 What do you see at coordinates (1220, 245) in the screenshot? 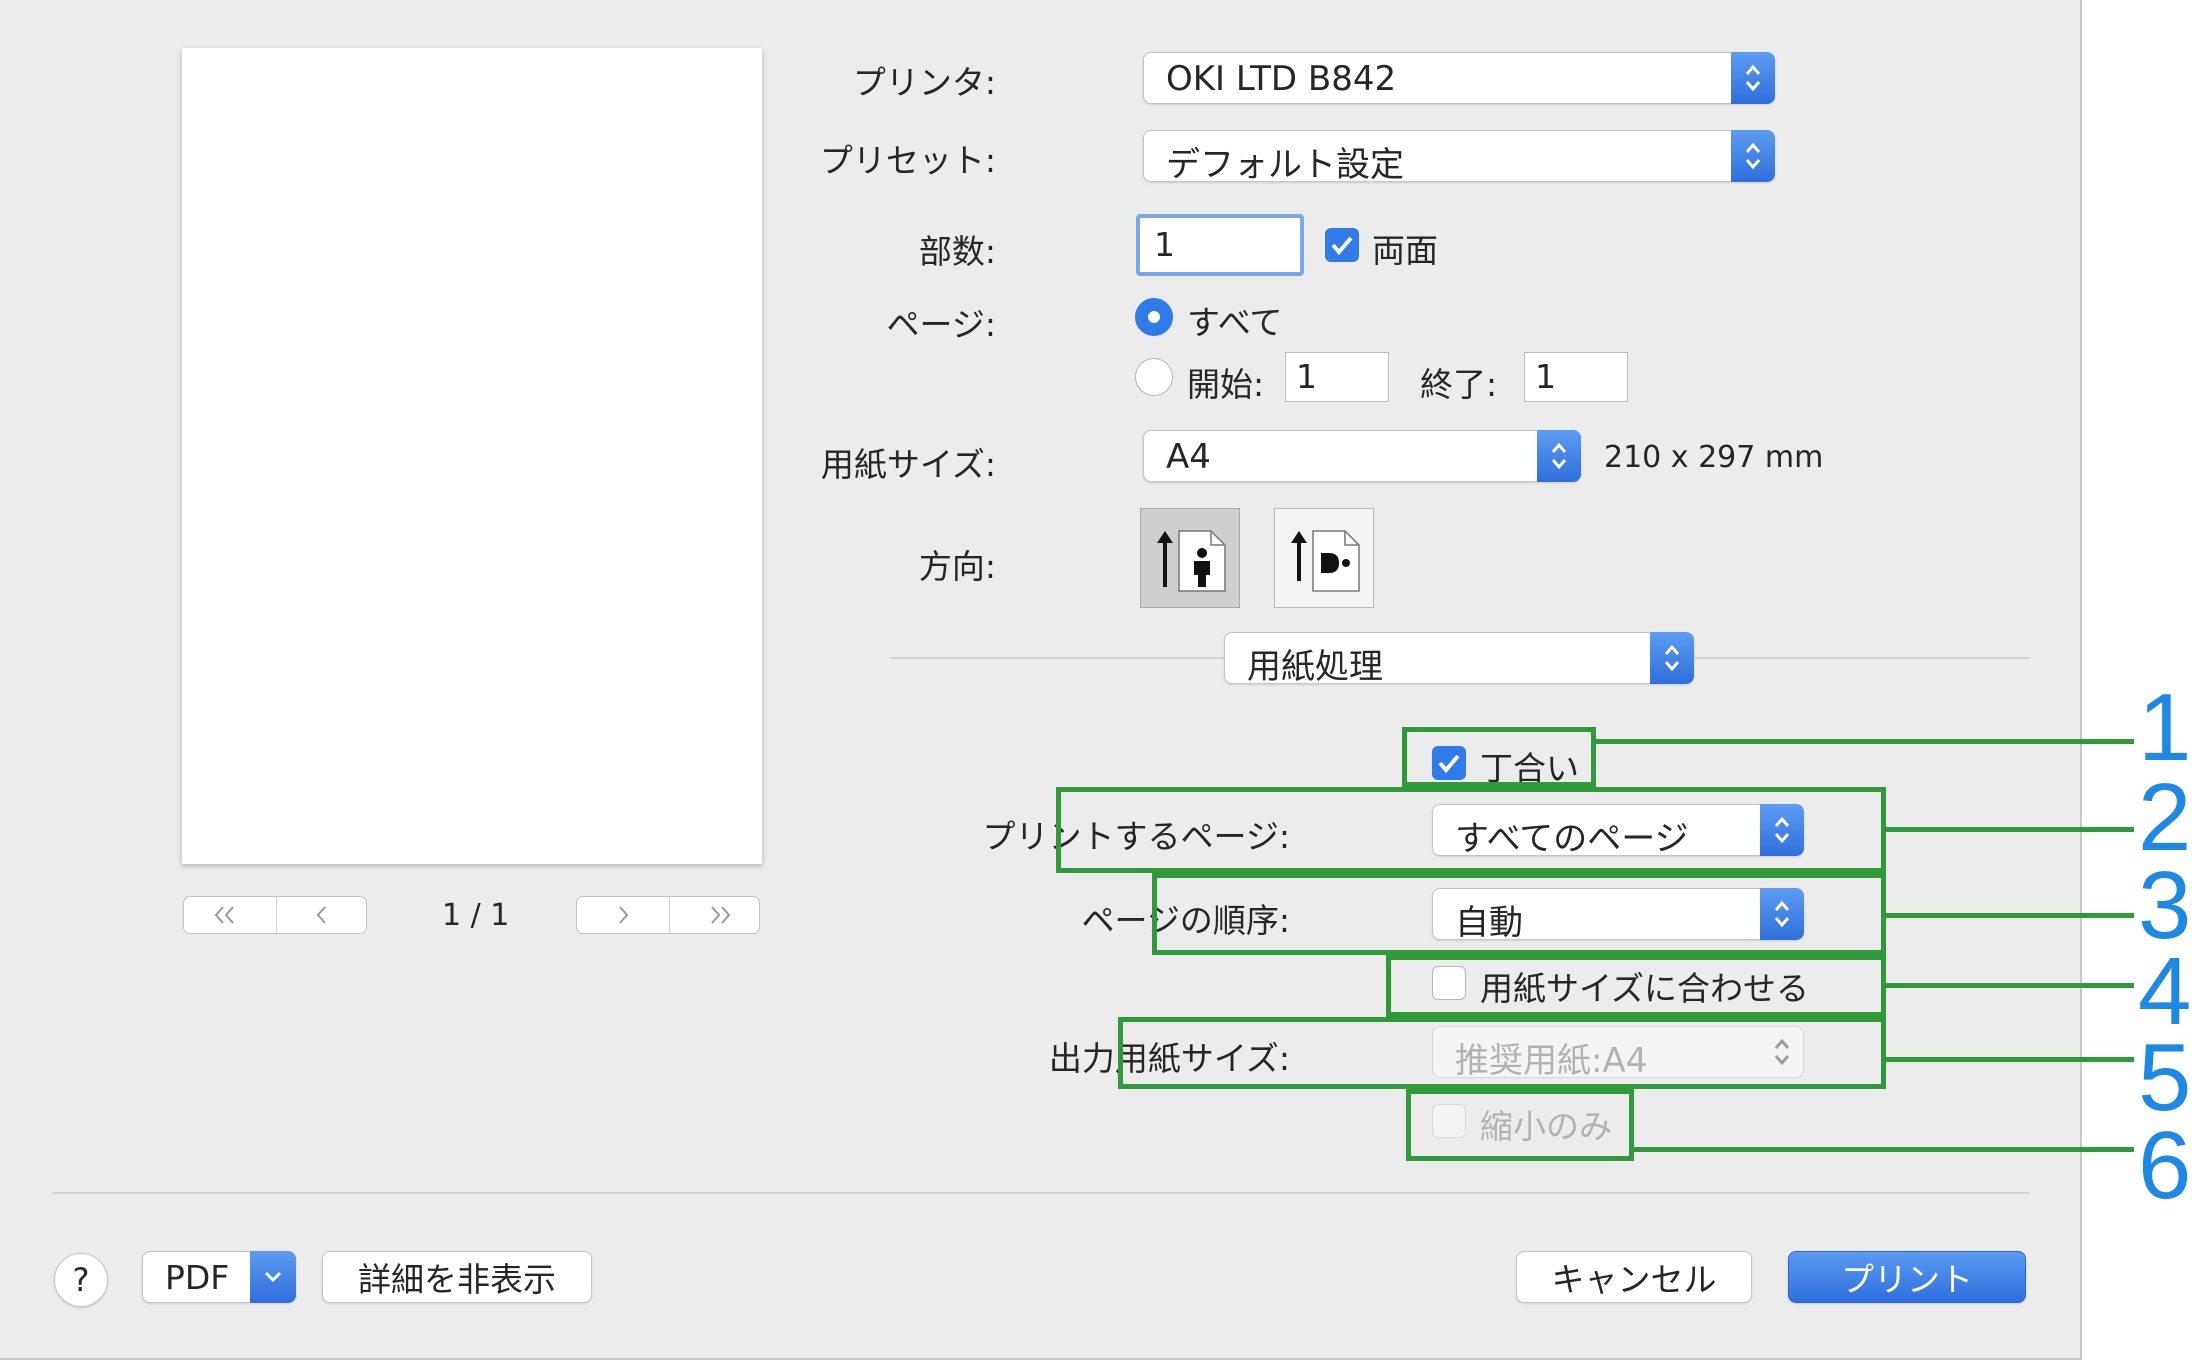
I see `copies-input: 1` at bounding box center [1220, 245].